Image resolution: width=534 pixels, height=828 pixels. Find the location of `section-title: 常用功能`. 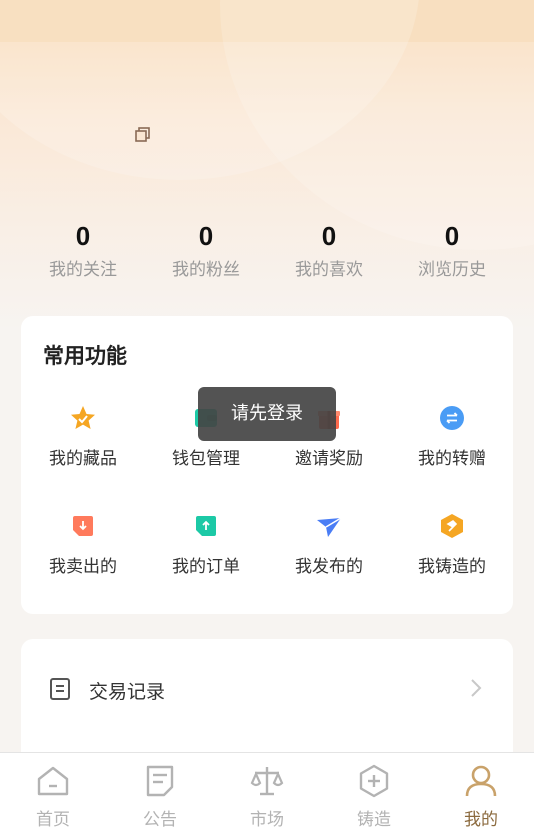

section-title: 常用功能 is located at coordinates (85, 356).